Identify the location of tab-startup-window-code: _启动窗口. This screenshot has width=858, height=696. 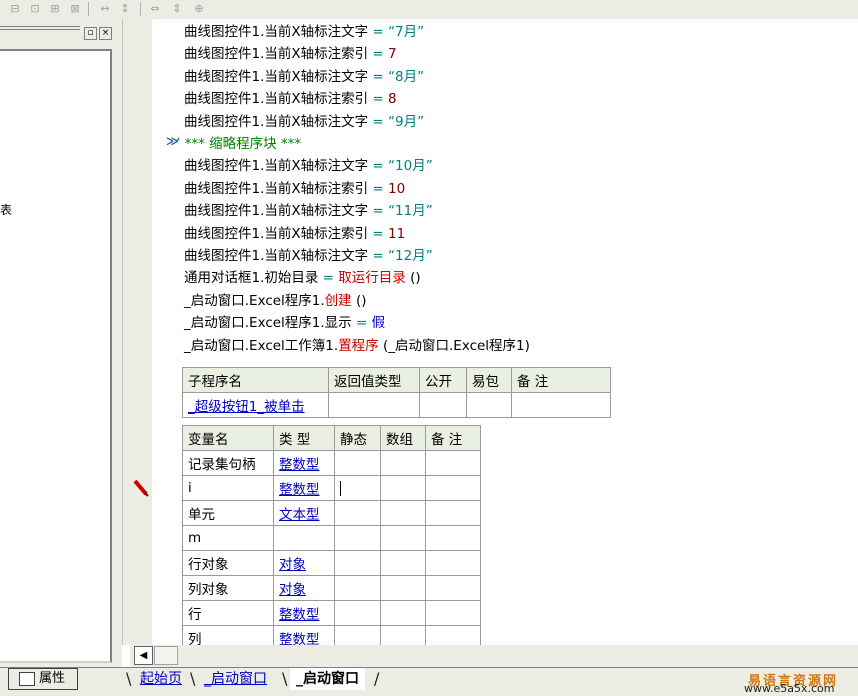
(327, 679).